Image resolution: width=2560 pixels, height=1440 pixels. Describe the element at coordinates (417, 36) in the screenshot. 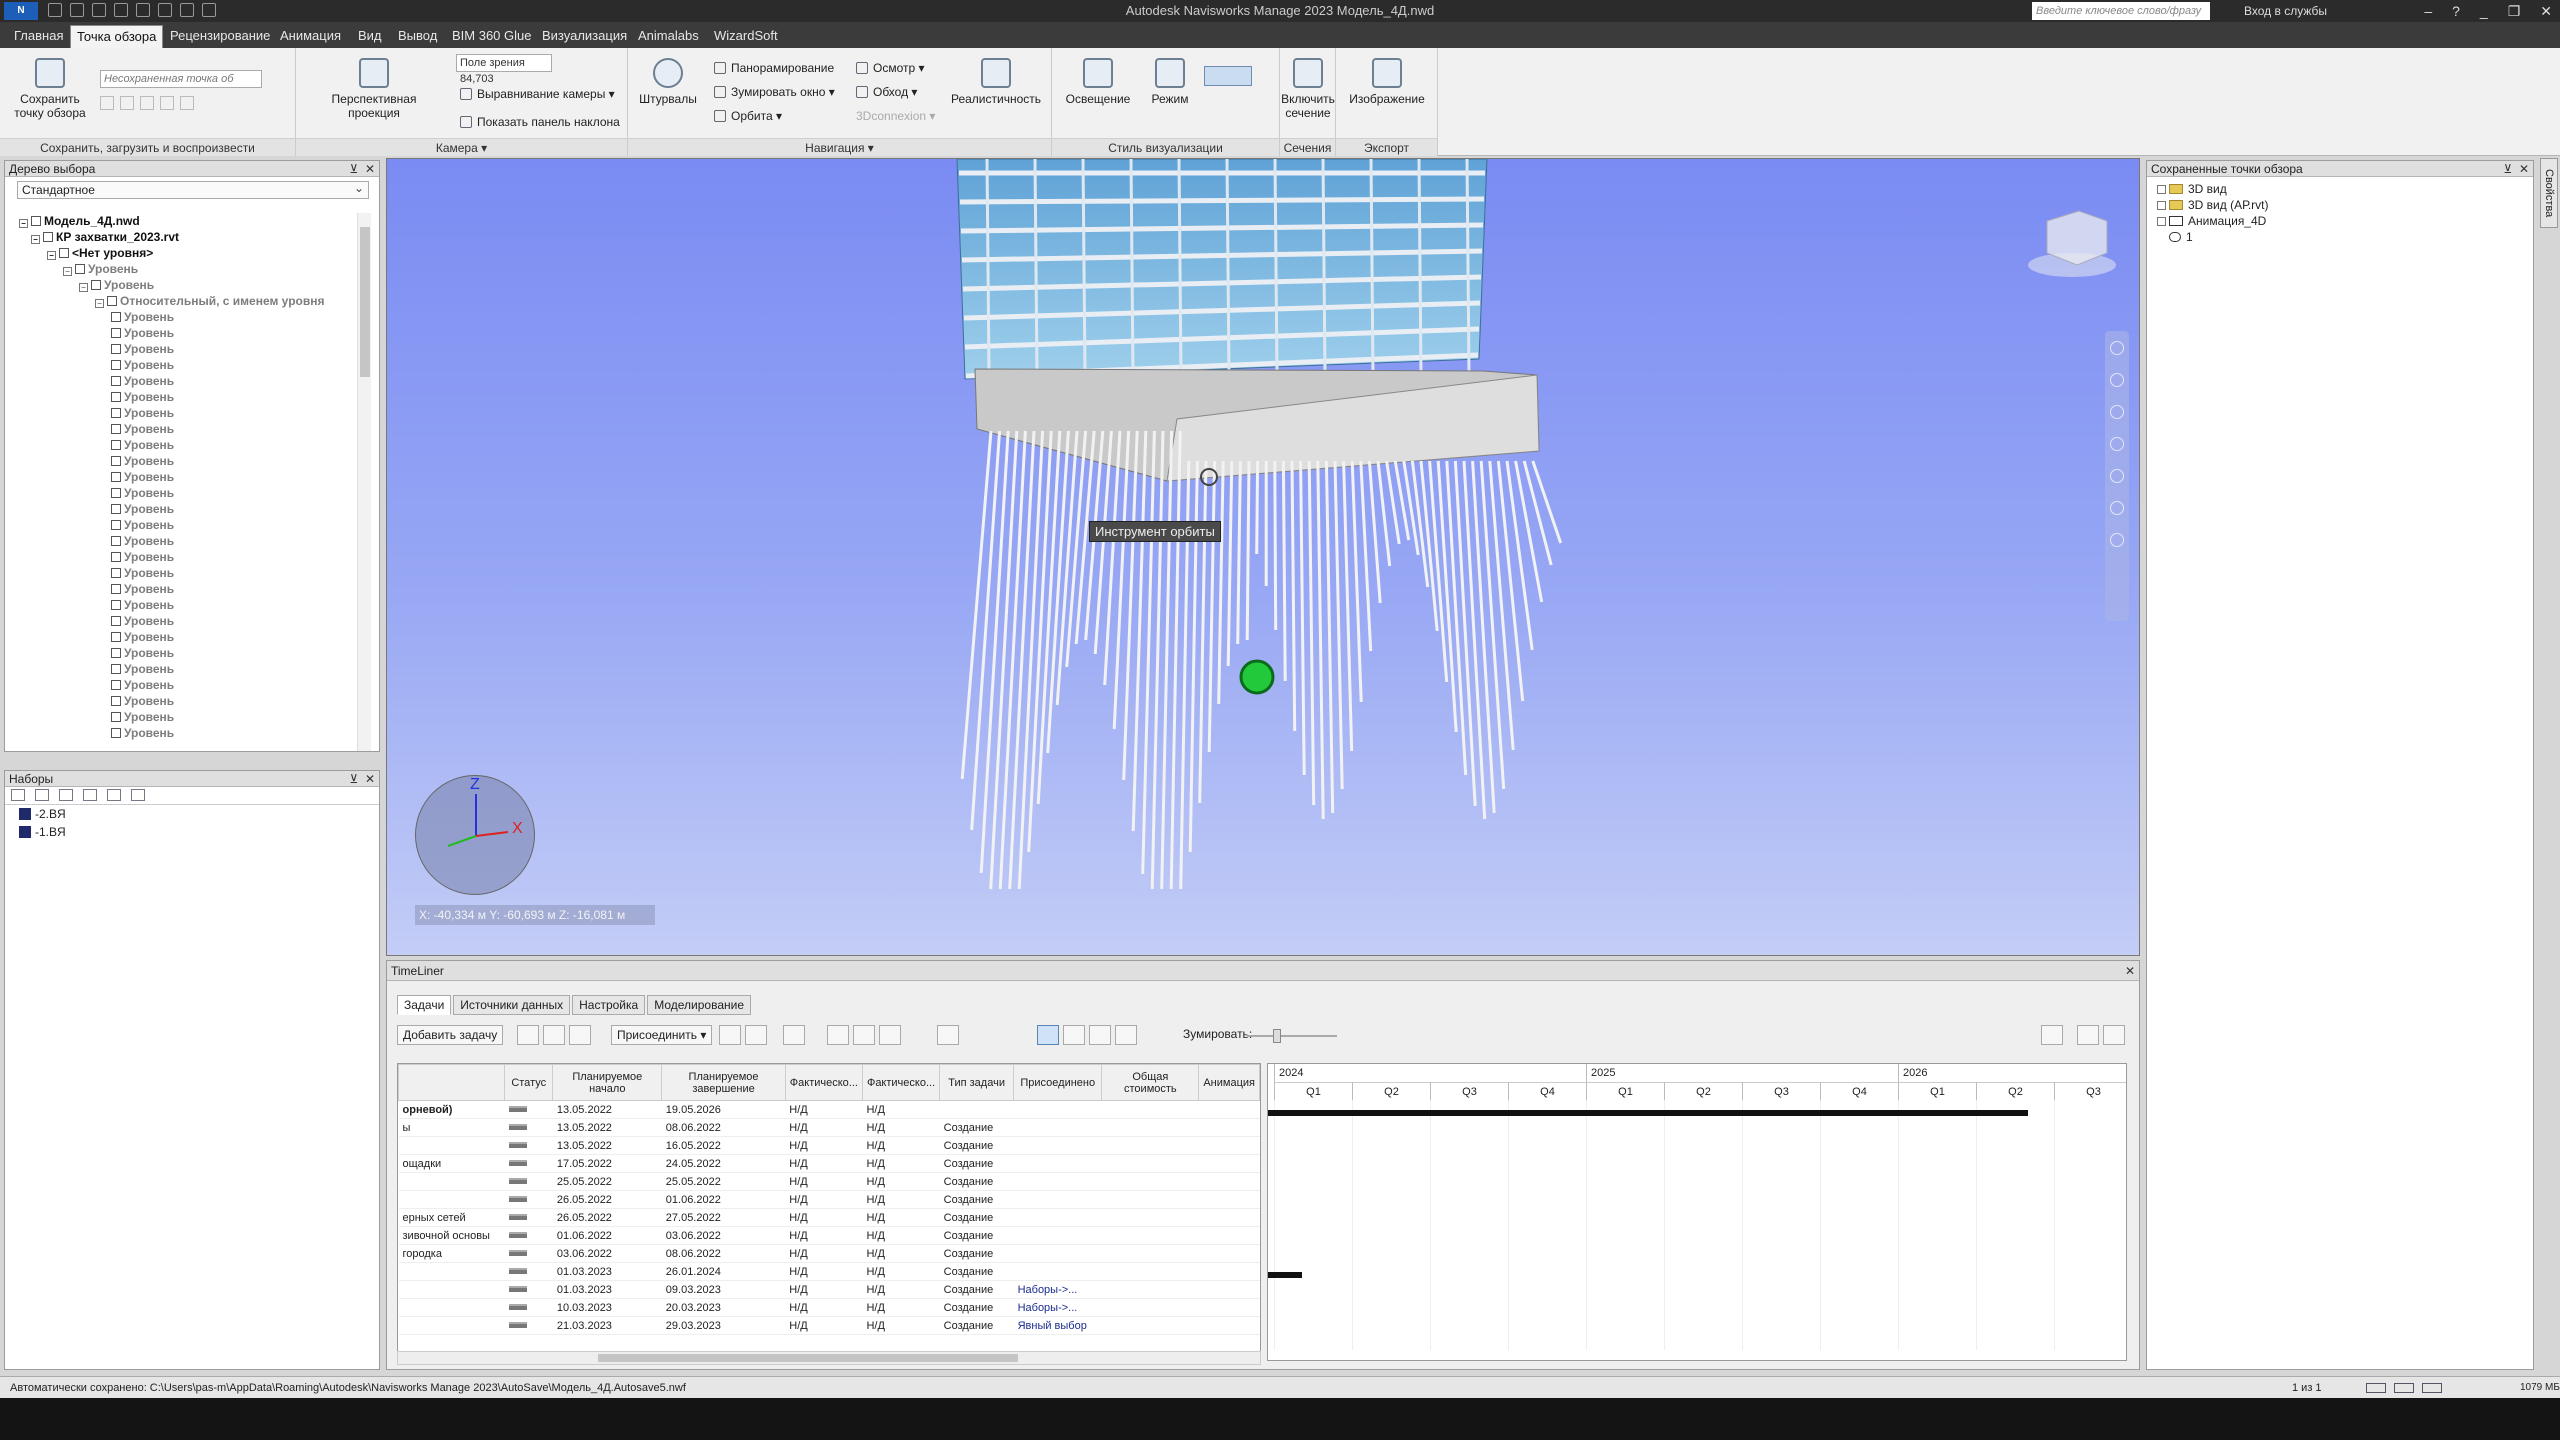

I see `tab-output: Вывод` at that location.